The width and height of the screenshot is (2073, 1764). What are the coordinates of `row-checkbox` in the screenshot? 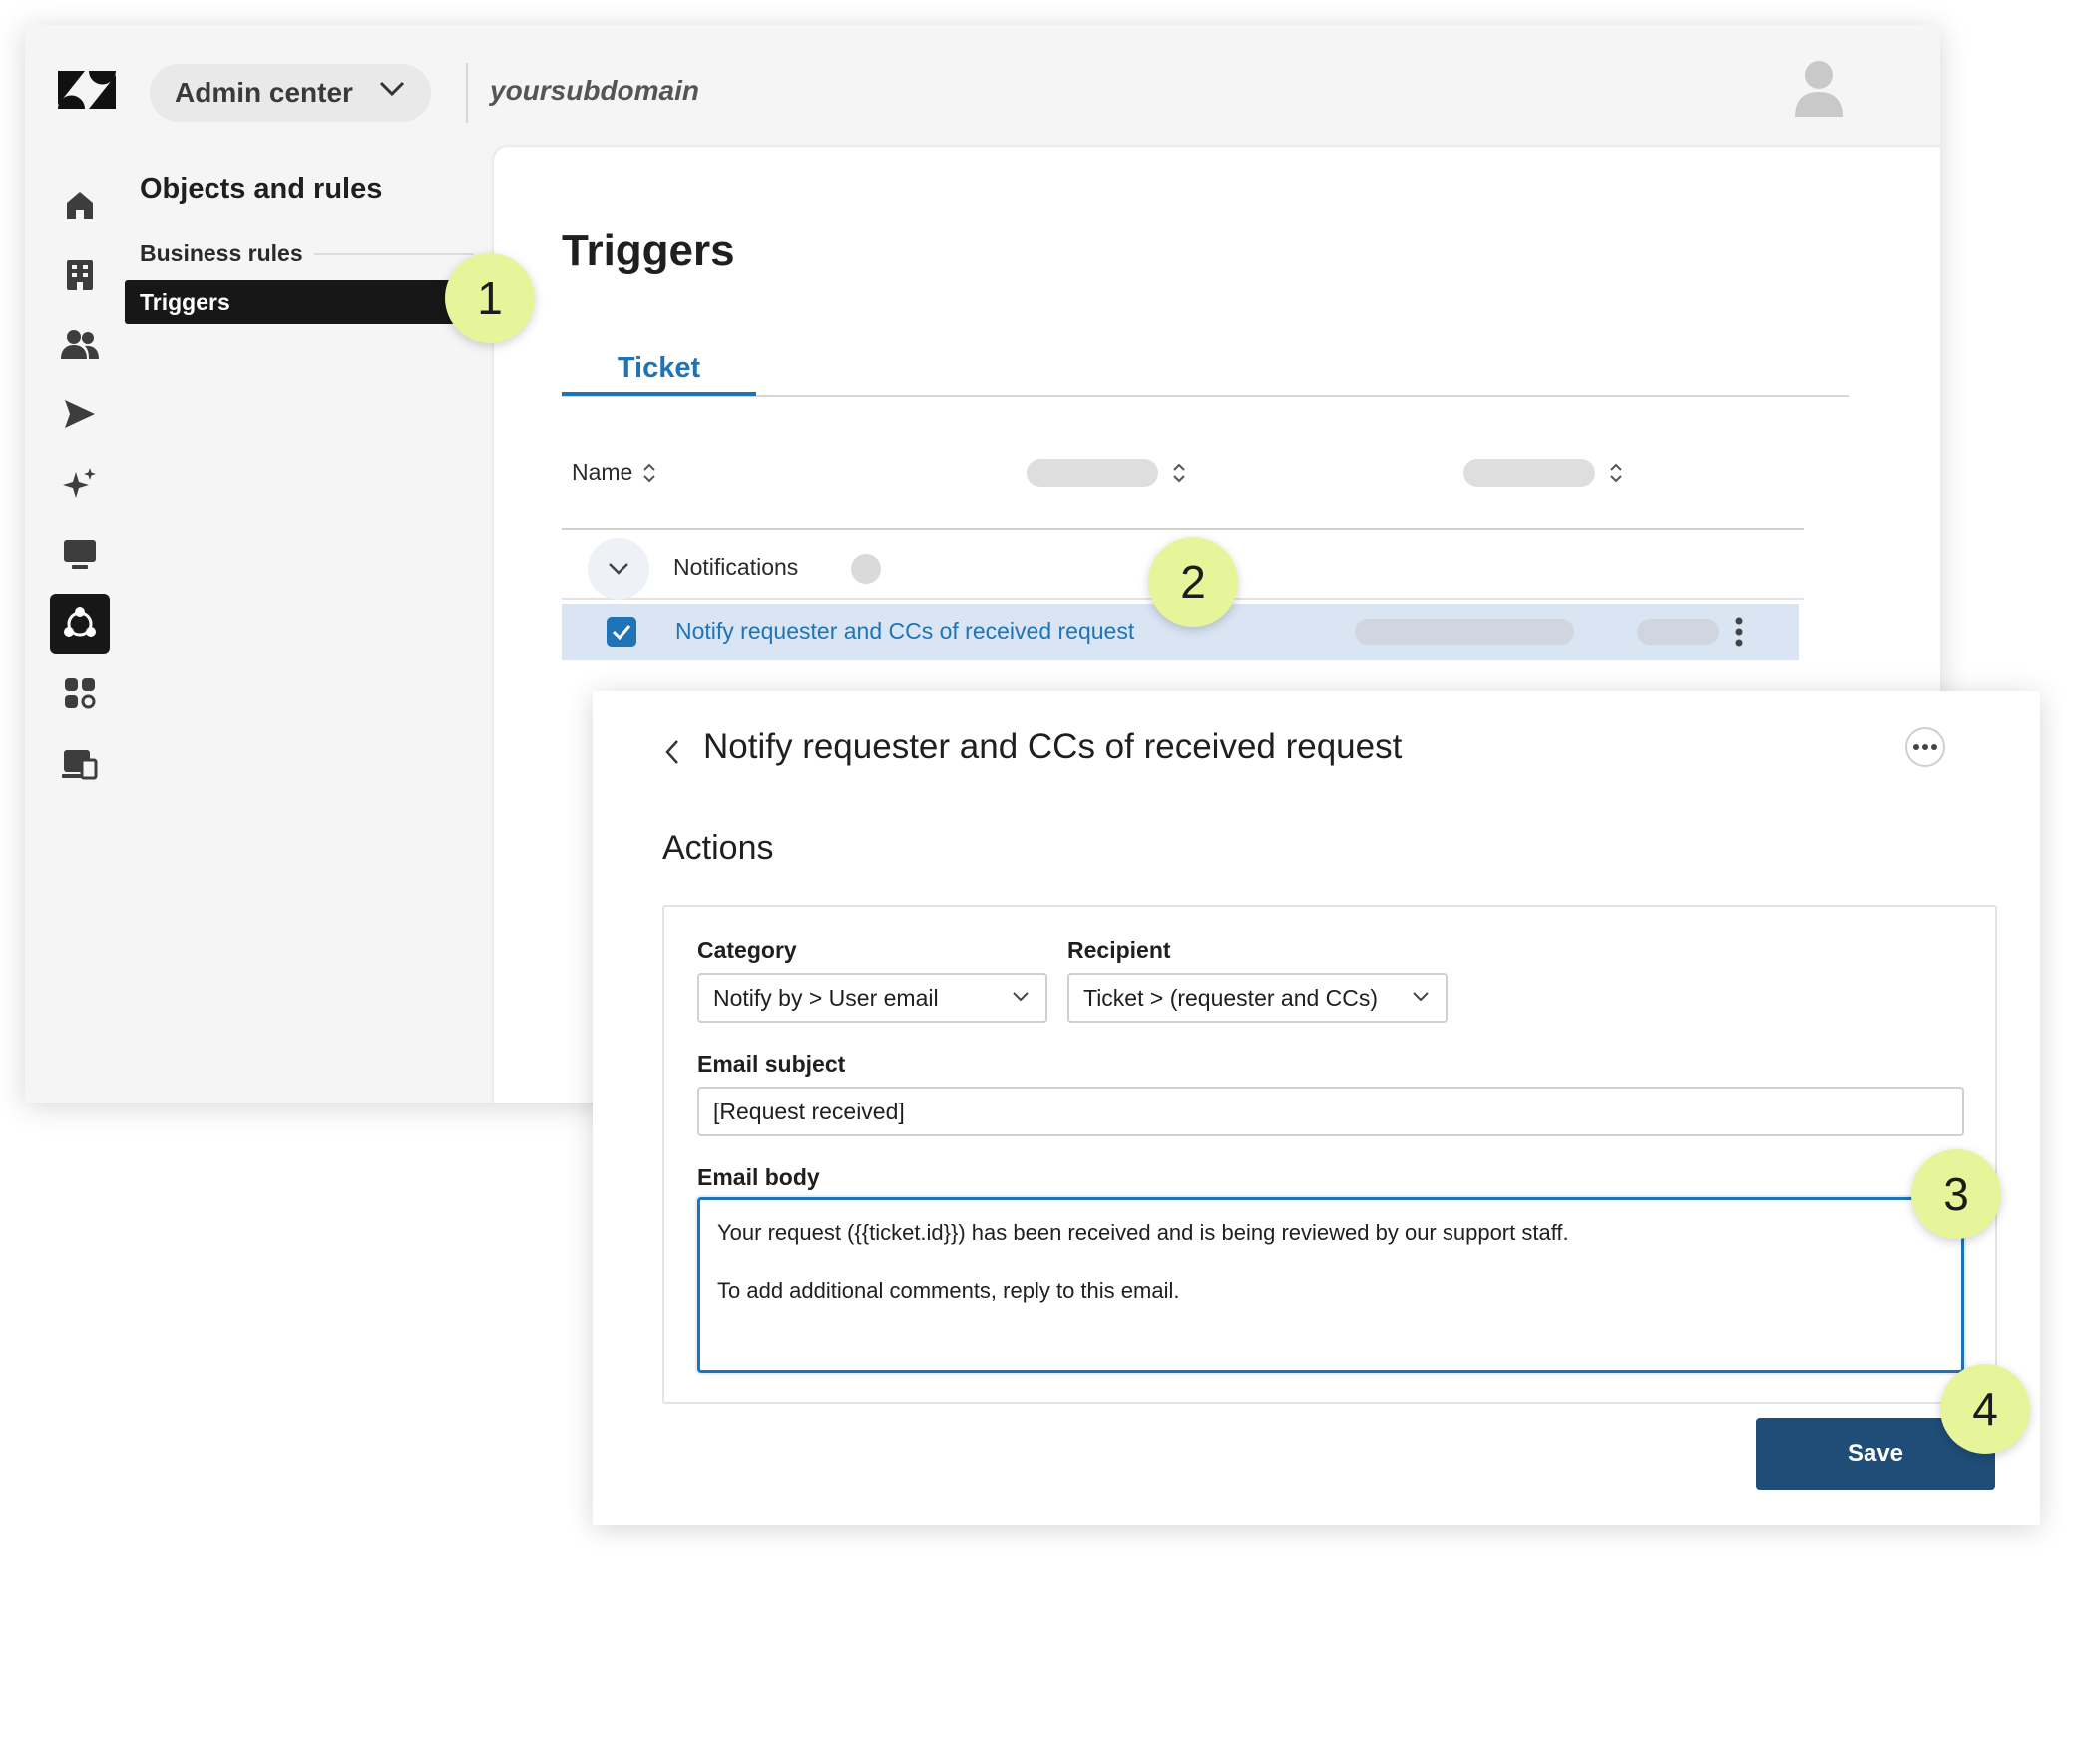 It's located at (621, 632).